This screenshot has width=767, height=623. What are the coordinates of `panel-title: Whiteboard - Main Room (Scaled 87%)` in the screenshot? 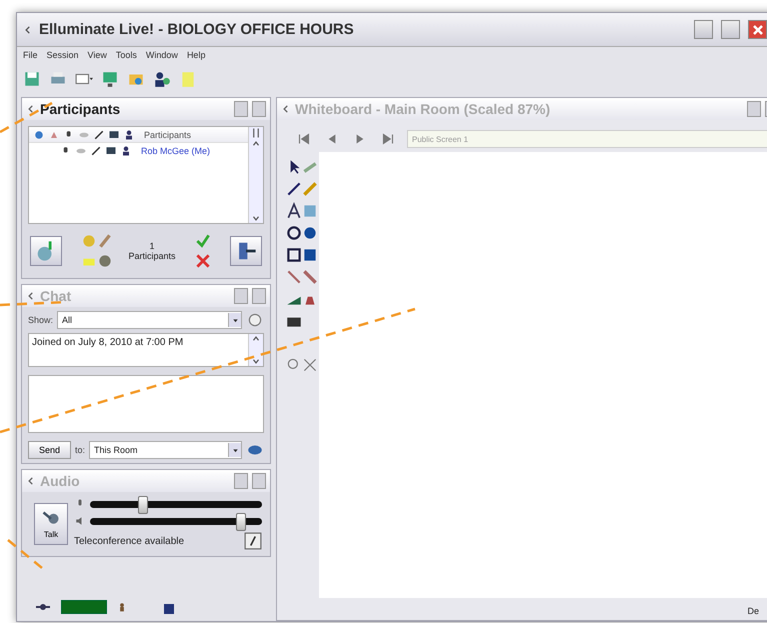 It's located at (423, 109).